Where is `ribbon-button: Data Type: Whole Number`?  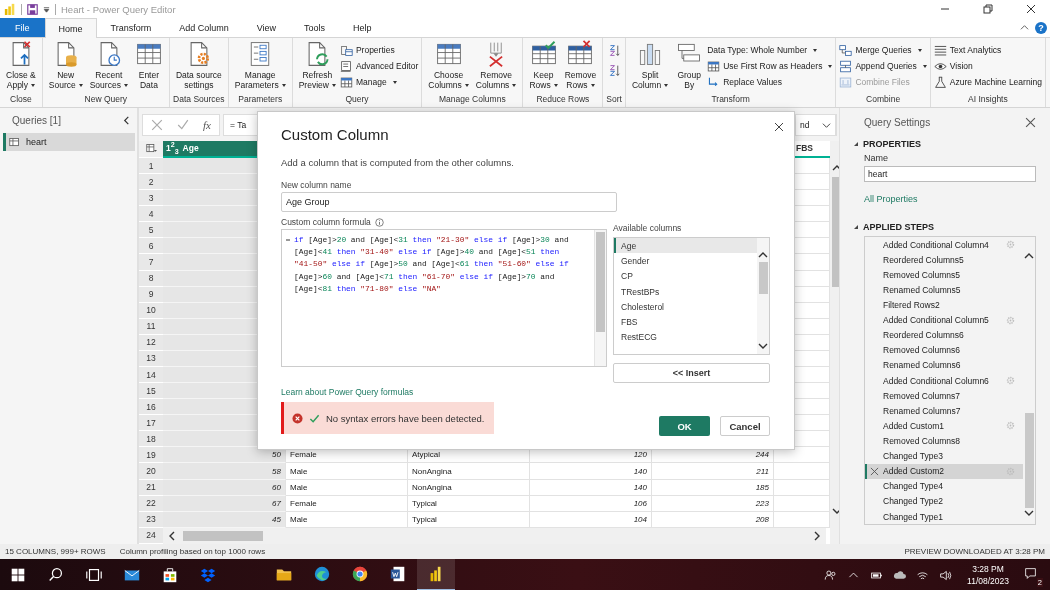
ribbon-button: Data Type: Whole Number is located at coordinates (770, 50).